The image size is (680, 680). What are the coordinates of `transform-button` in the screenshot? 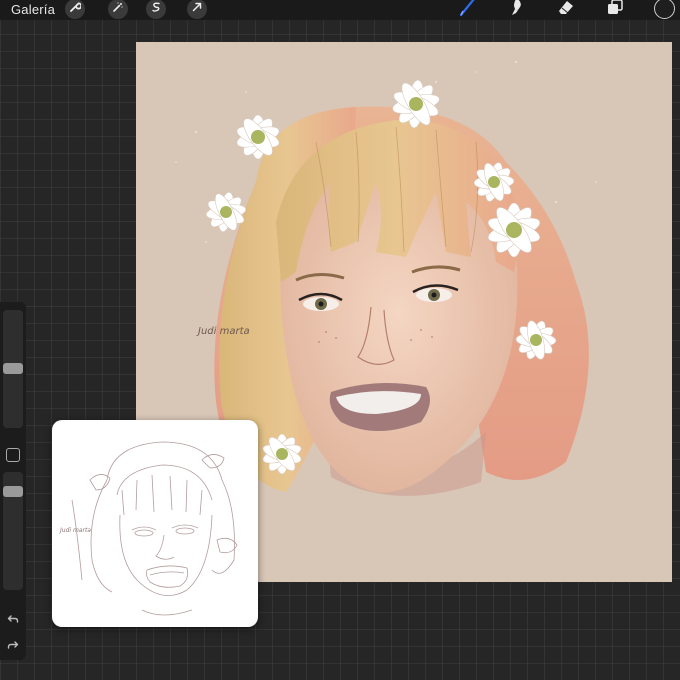 It's located at (197, 9).